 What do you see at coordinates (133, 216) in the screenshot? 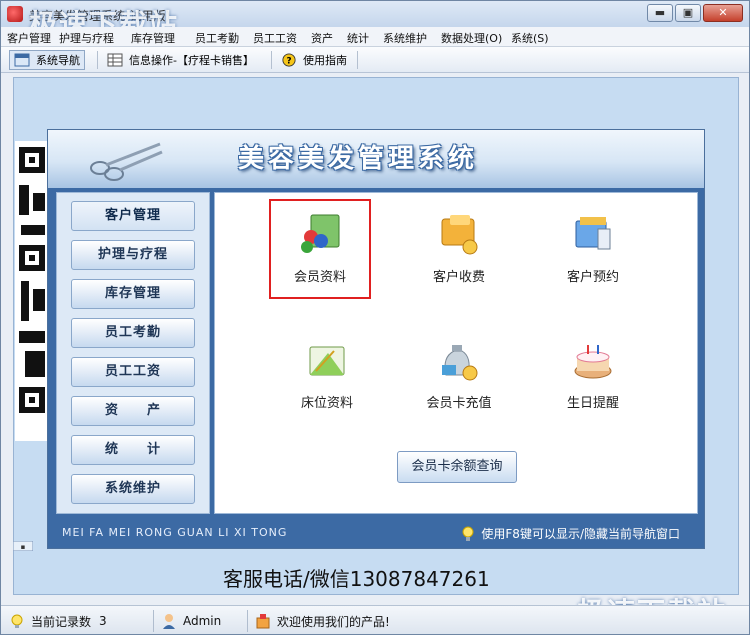
I see `side-btn-customer: 客户管理` at bounding box center [133, 216].